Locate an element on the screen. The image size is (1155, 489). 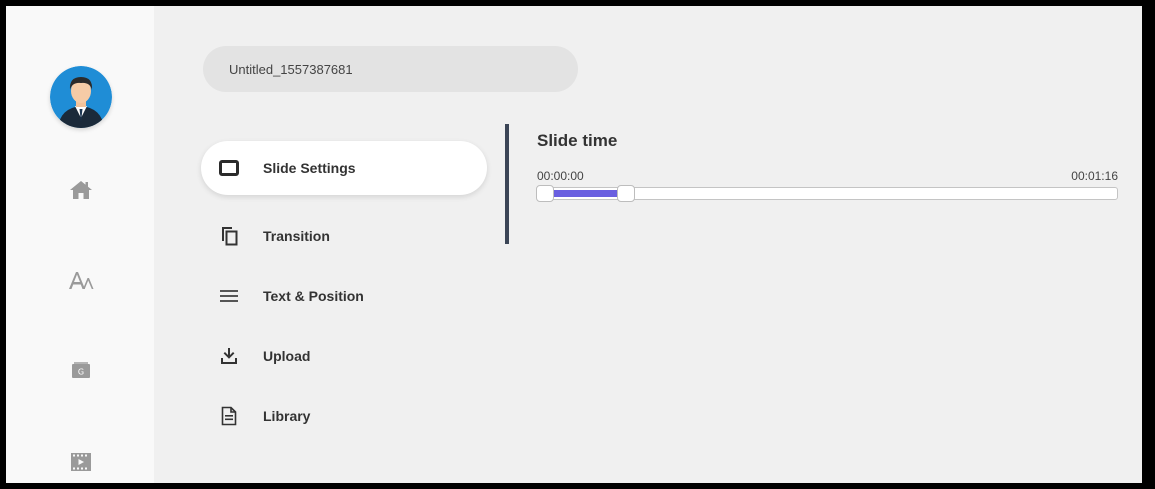
slide-icon is located at coordinates (229, 168).